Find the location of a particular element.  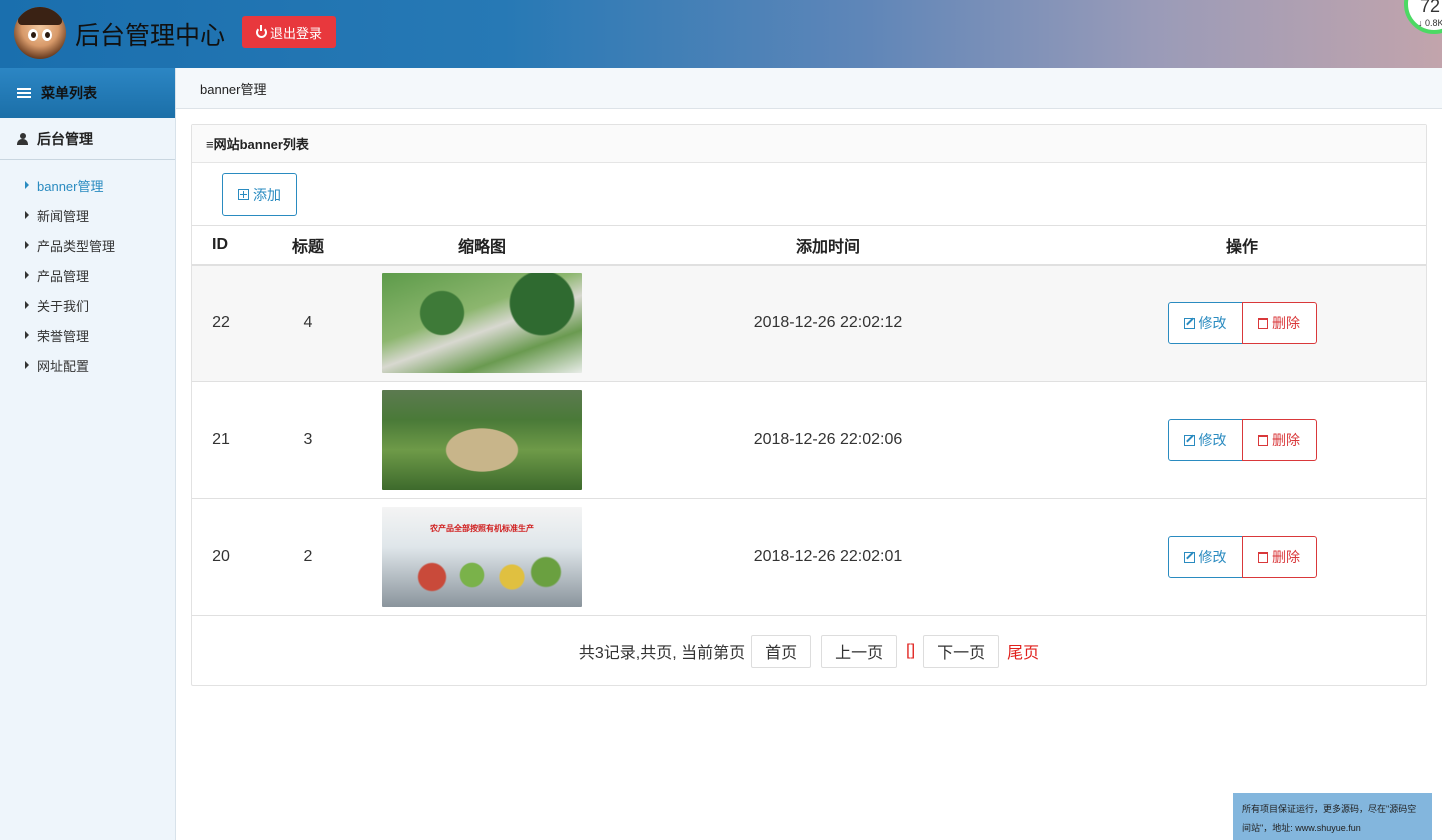

section-title: 后台管理 is located at coordinates (65, 138).